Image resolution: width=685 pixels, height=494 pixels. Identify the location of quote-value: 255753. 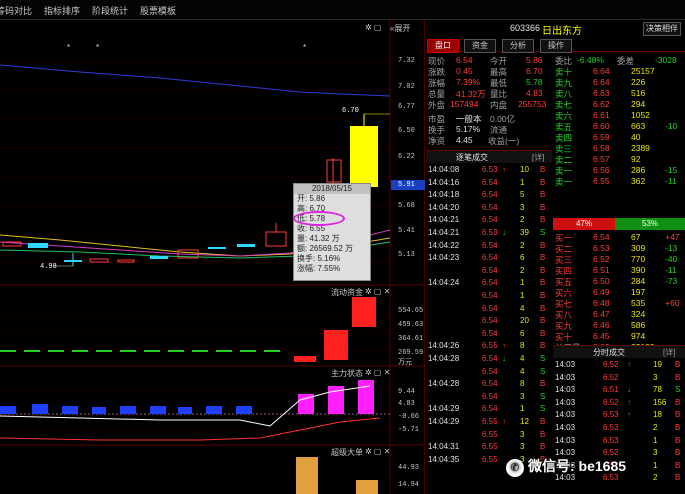
(532, 104).